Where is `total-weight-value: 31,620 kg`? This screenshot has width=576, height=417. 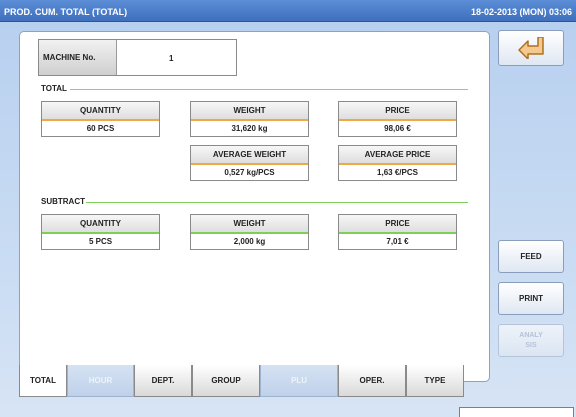 total-weight-value: 31,620 kg is located at coordinates (249, 128).